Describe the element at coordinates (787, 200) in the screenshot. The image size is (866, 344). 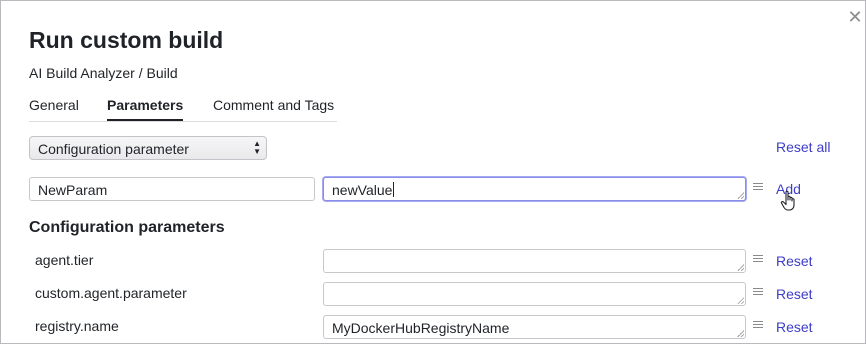
I see `hand-pointer-cursor-icon` at that location.